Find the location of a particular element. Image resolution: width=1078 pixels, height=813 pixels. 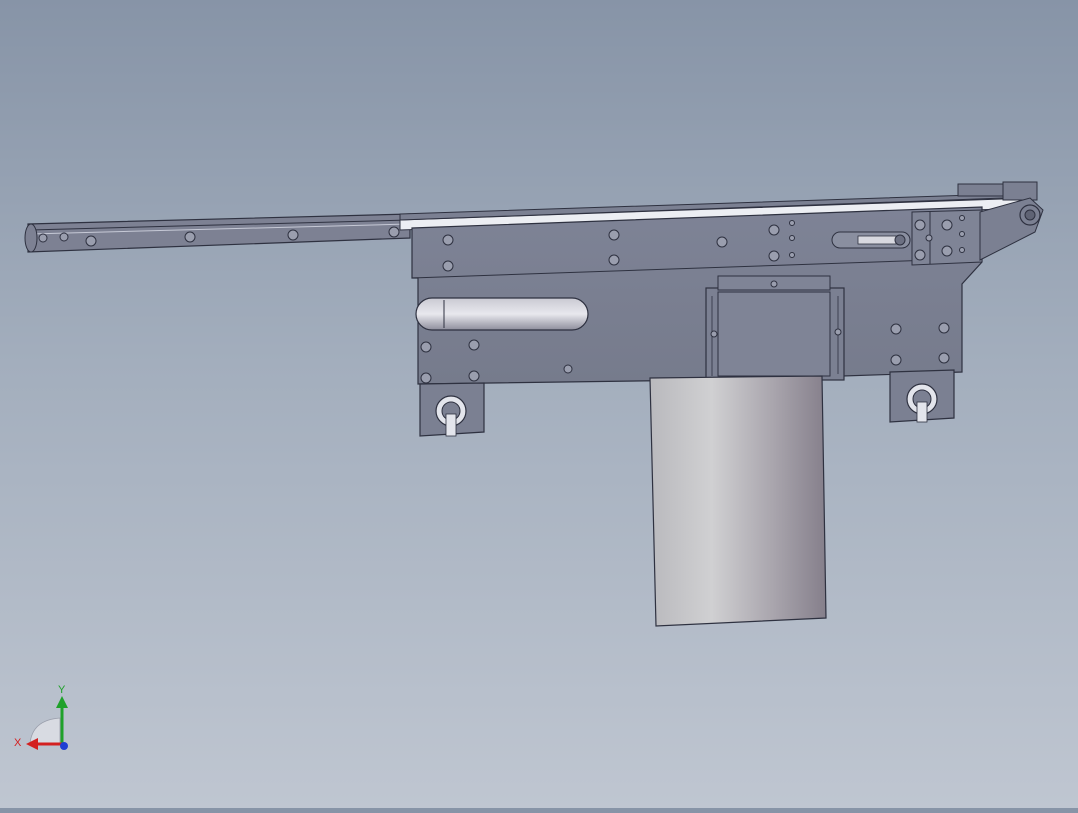

y-axis-label: Y is located at coordinates (62, 690).